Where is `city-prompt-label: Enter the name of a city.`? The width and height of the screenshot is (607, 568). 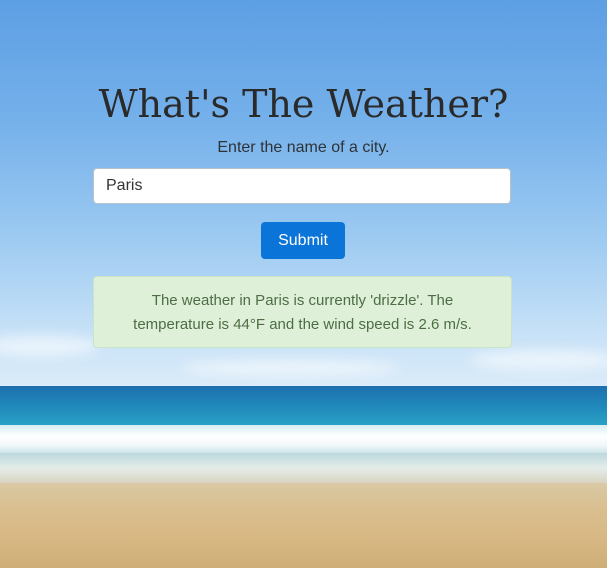 city-prompt-label: Enter the name of a city. is located at coordinates (303, 147).